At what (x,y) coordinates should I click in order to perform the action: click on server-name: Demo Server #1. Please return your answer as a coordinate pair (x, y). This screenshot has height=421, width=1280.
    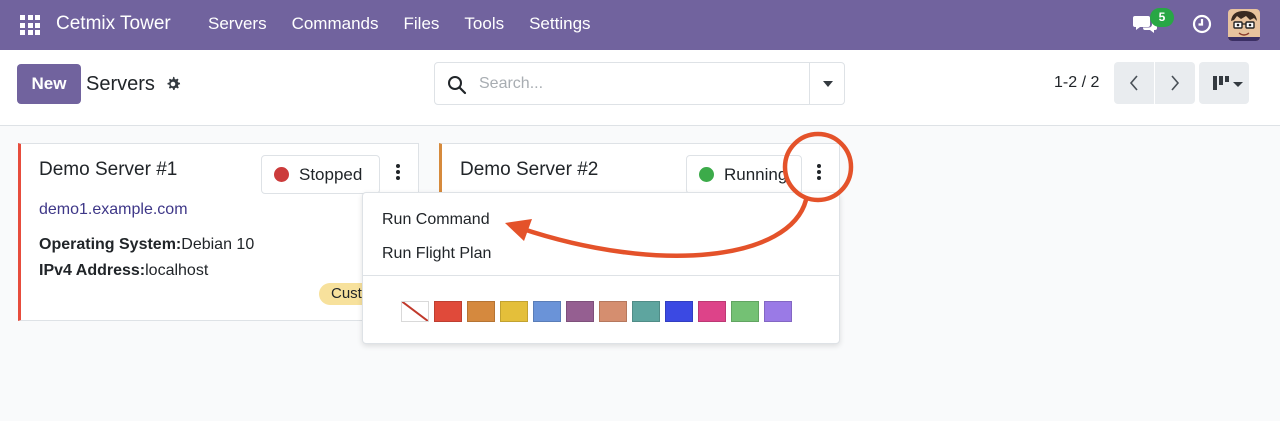
    Looking at the image, I should click on (108, 169).